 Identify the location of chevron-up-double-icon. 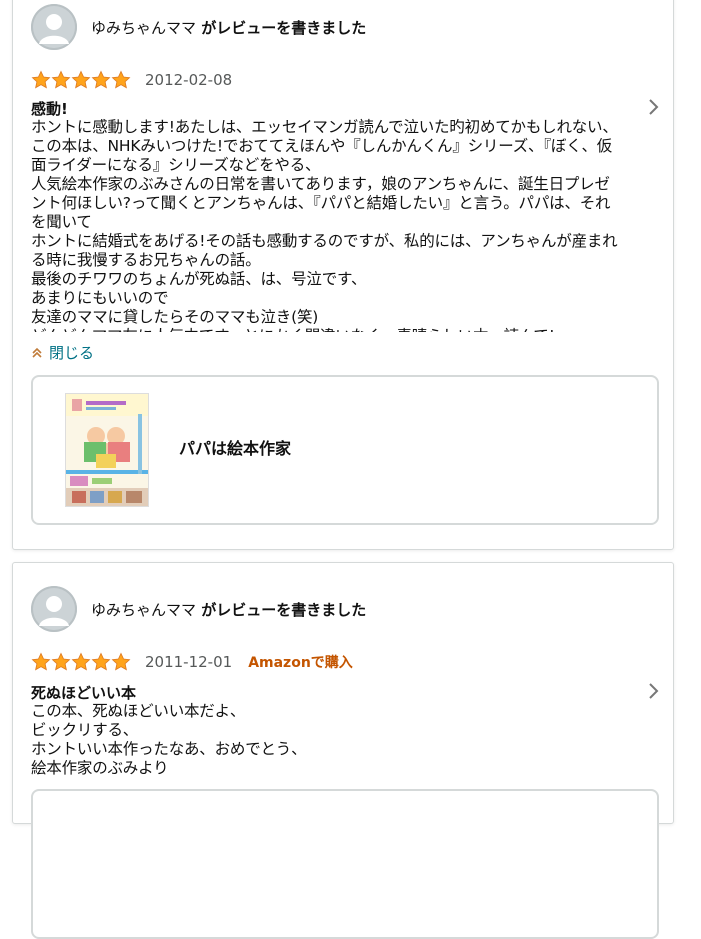
(37, 352).